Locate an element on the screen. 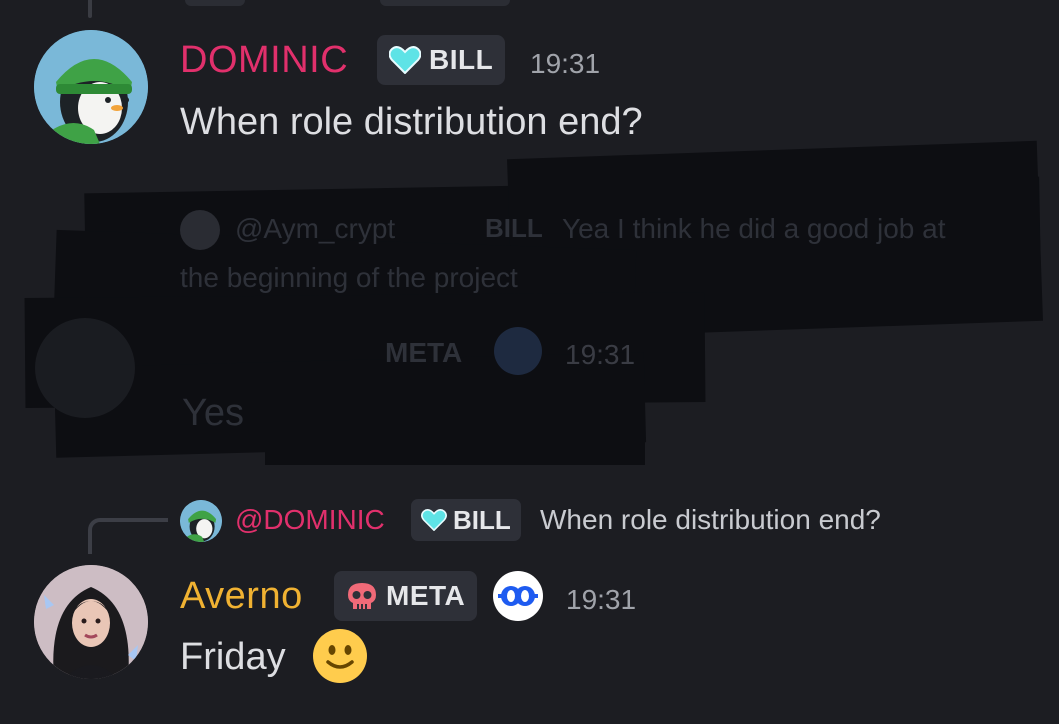 This screenshot has height=724, width=1059. role-badge: META is located at coordinates (406, 596).